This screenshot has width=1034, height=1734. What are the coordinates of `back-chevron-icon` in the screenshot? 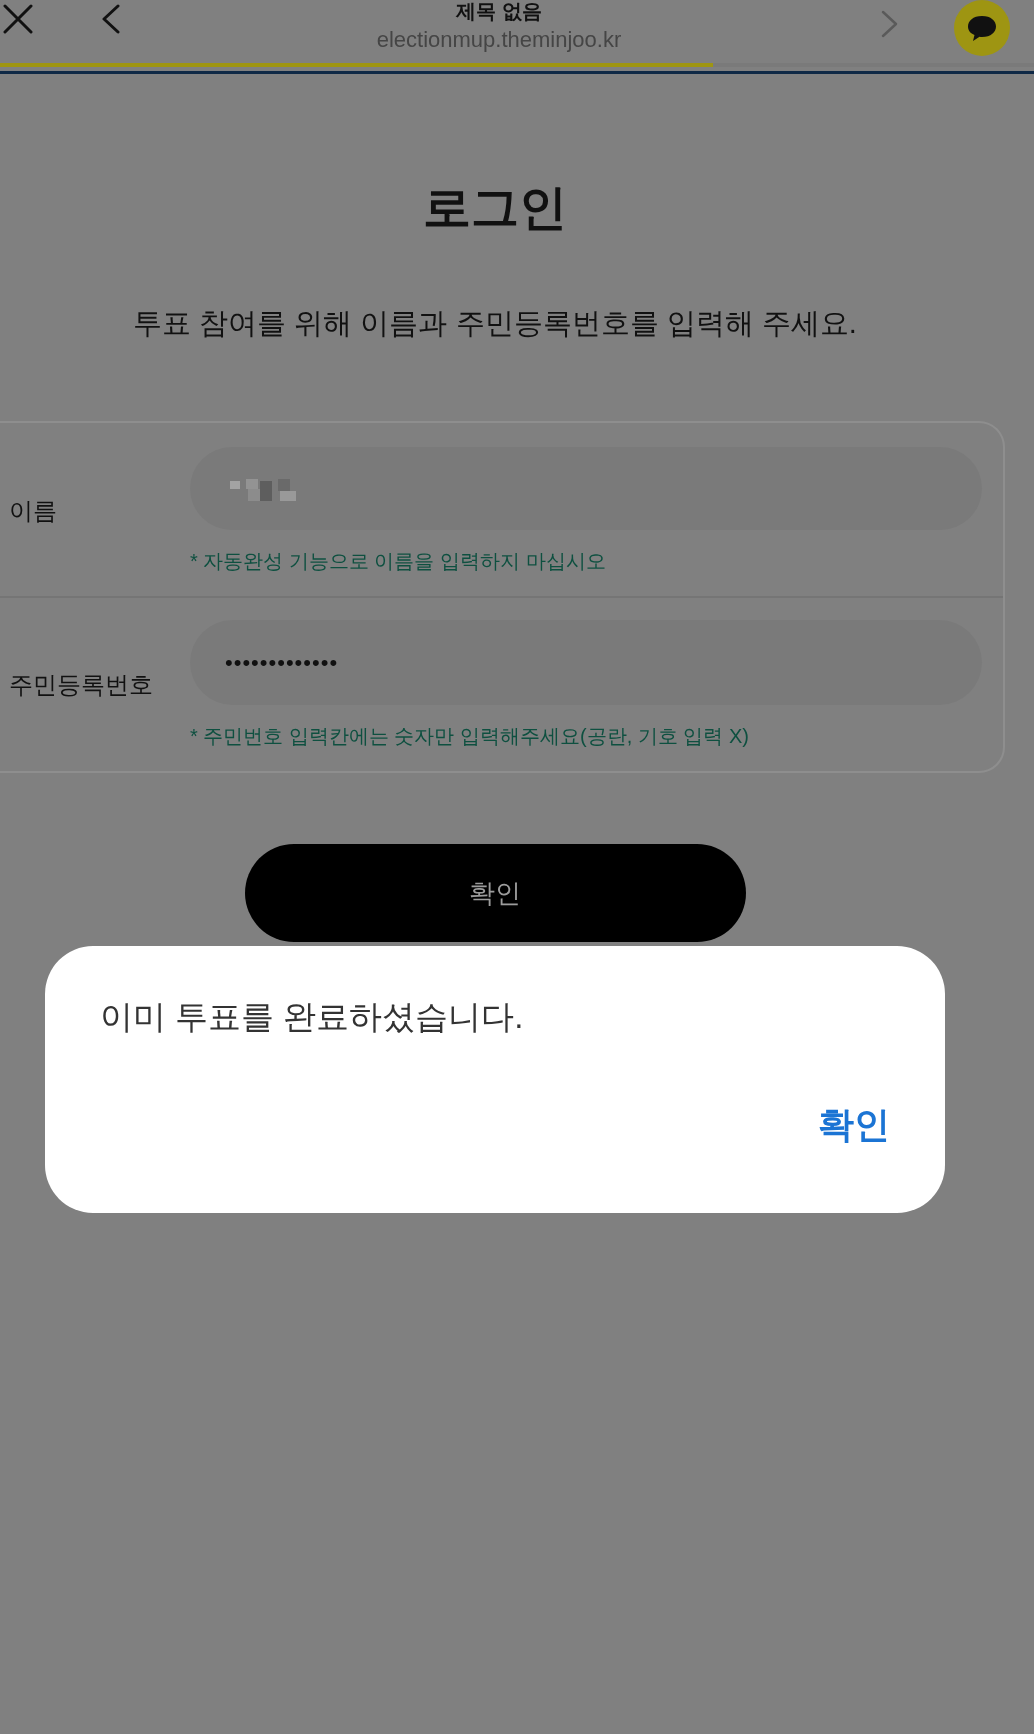 It's located at (110, 19).